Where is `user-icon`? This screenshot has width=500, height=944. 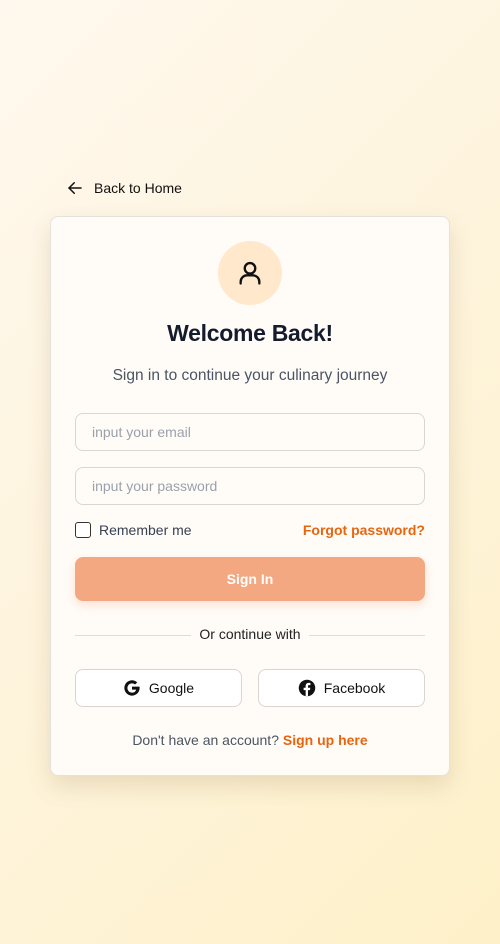 user-icon is located at coordinates (250, 273).